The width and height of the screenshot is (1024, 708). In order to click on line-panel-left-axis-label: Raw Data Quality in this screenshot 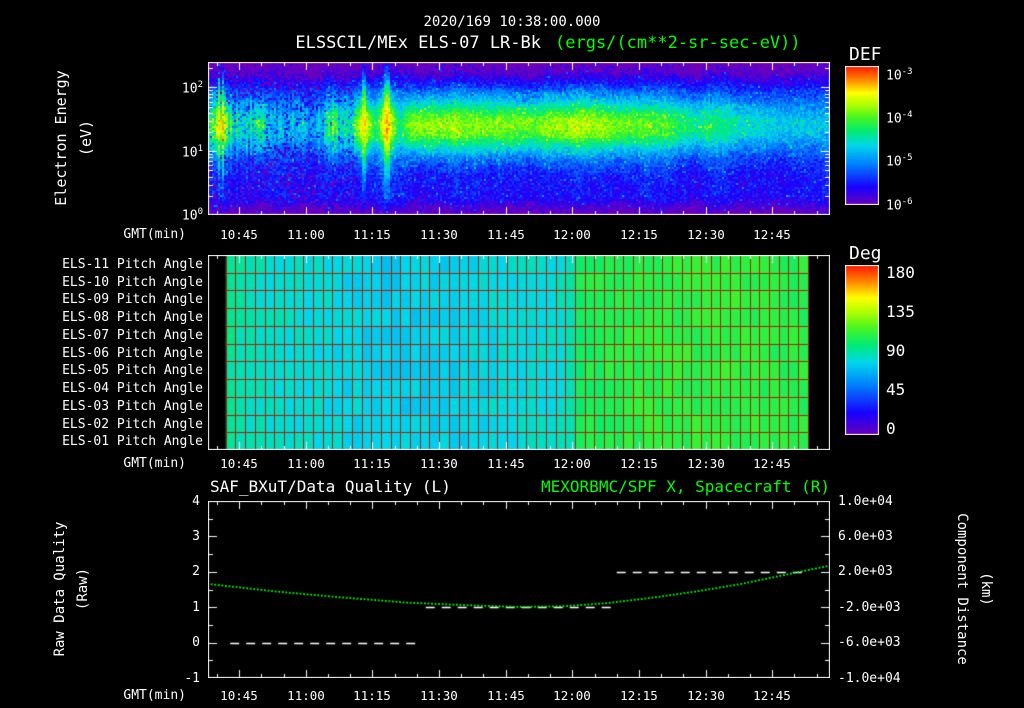, I will do `click(60, 589)`.